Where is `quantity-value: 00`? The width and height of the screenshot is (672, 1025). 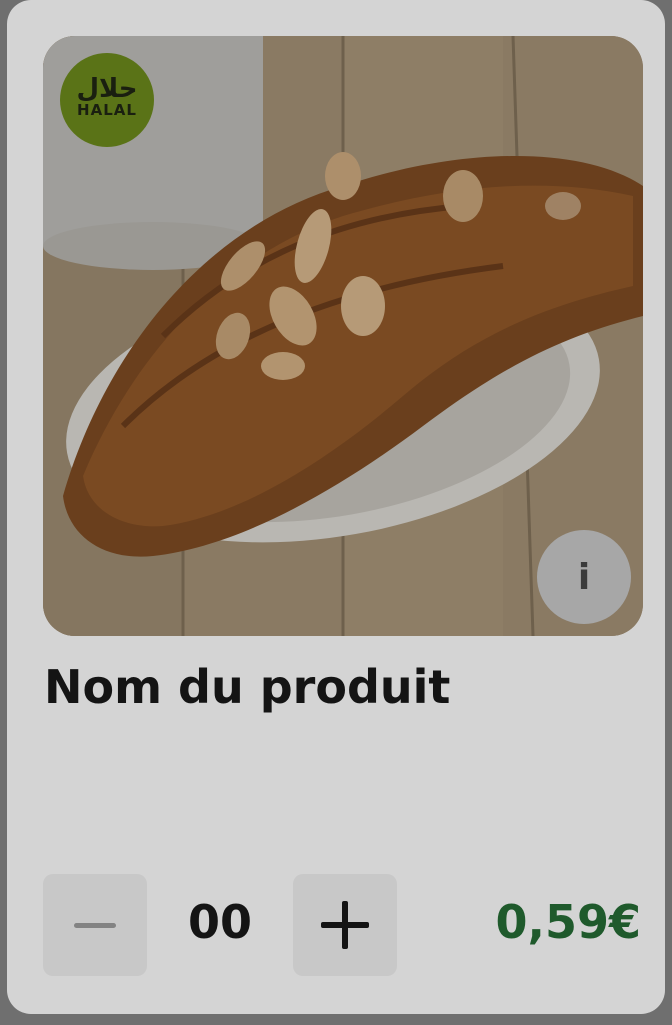
quantity-value: 00 is located at coordinates (219, 922).